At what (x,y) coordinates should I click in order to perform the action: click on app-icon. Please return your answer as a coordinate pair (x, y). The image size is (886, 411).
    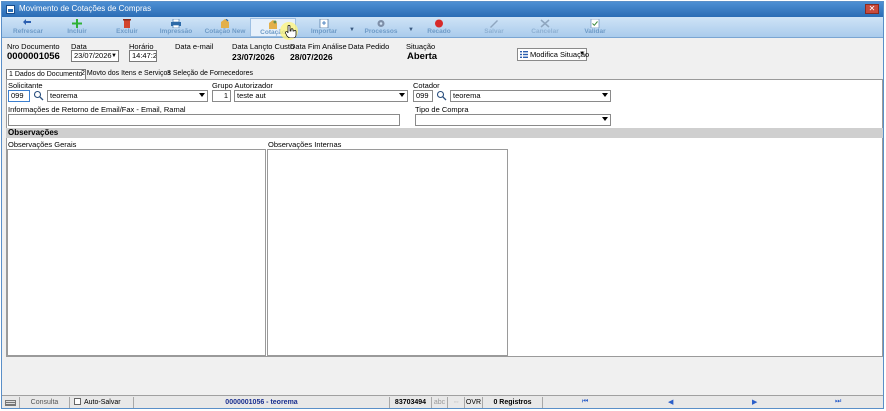
    Looking at the image, I should click on (10, 9).